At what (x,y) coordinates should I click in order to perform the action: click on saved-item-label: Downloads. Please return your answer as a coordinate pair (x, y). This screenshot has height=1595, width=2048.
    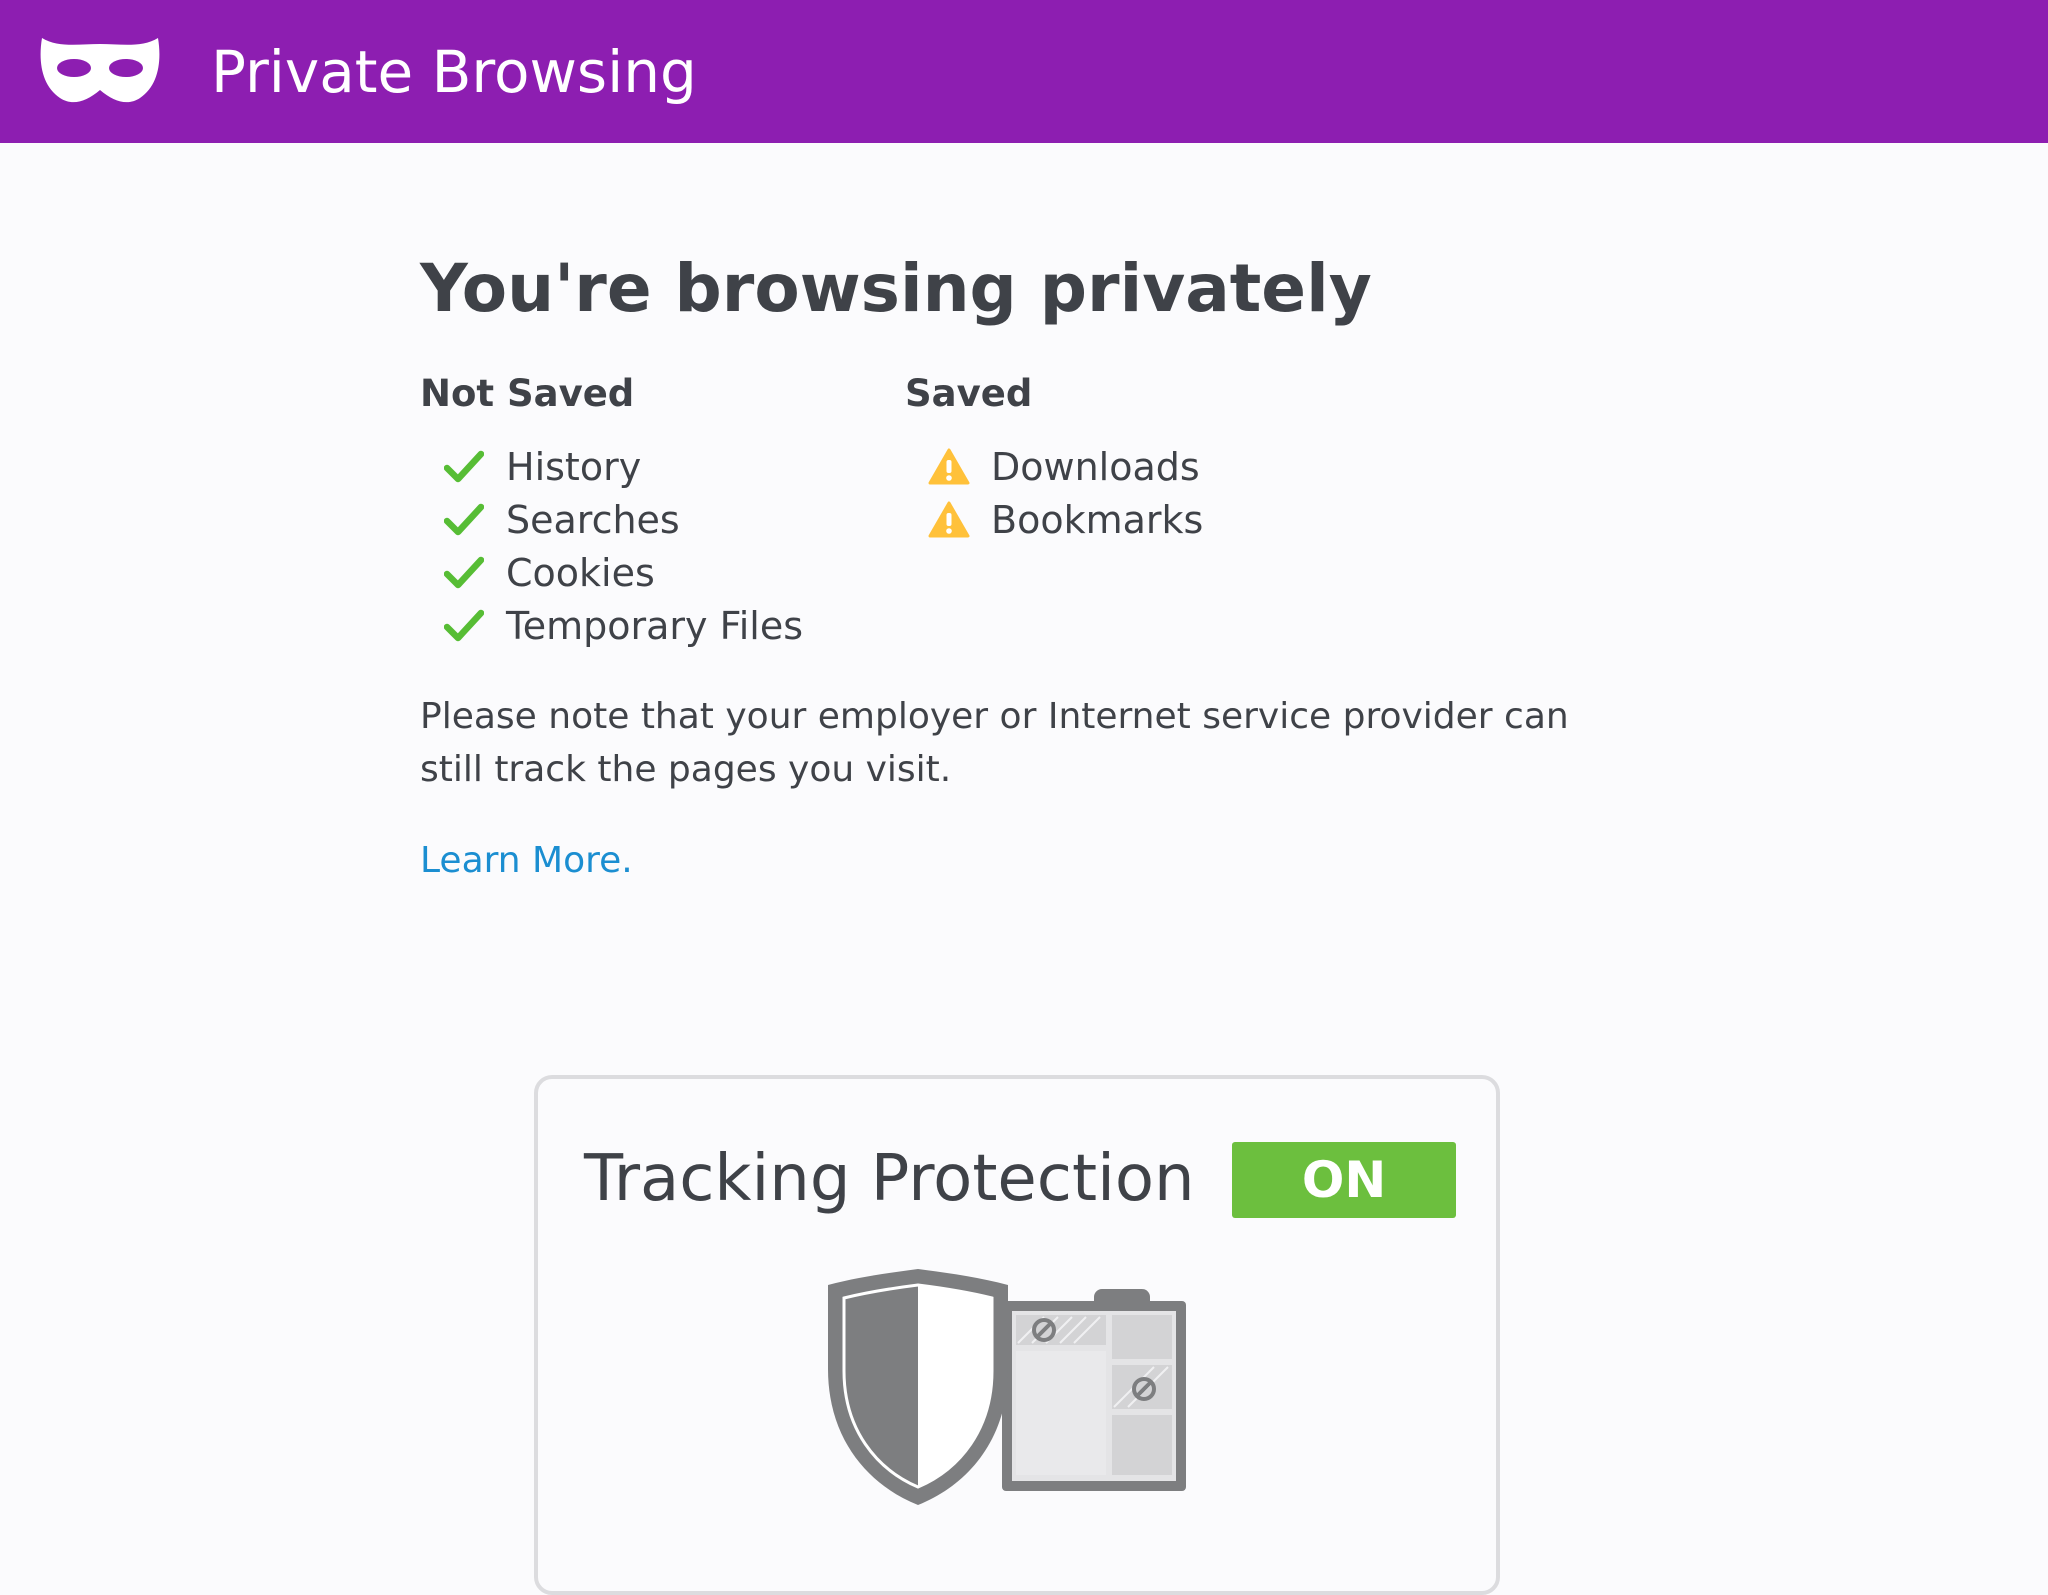
    Looking at the image, I should click on (1095, 466).